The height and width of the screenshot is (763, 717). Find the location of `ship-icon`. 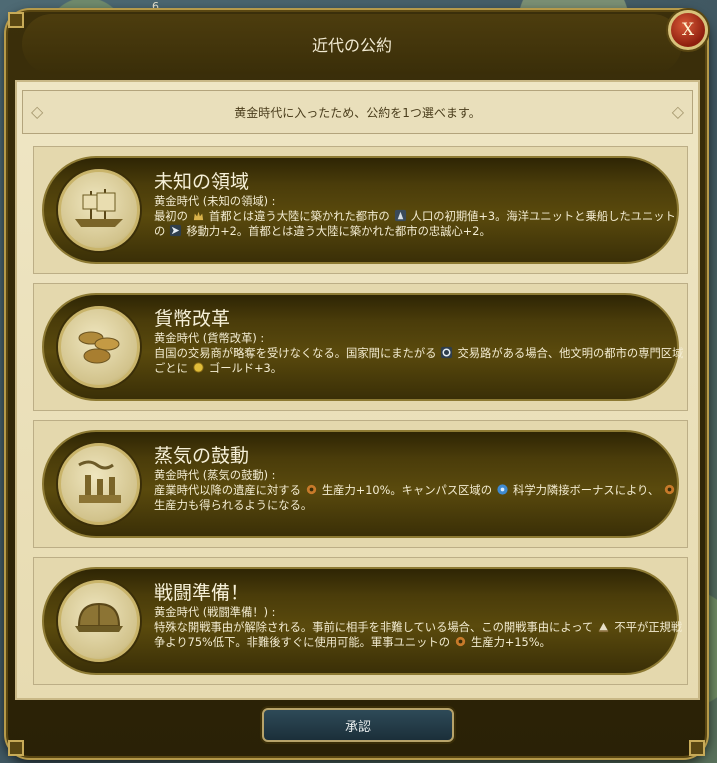

ship-icon is located at coordinates (99, 210).